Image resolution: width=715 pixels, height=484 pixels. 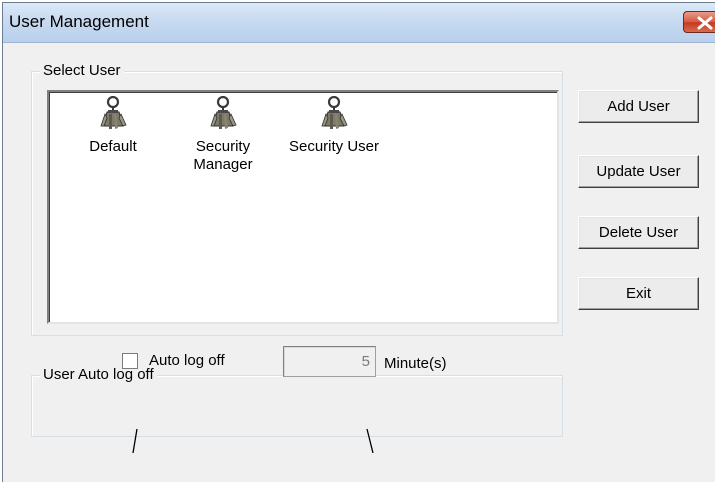 I want to click on callout-line-checkbox, so click(x=135, y=440).